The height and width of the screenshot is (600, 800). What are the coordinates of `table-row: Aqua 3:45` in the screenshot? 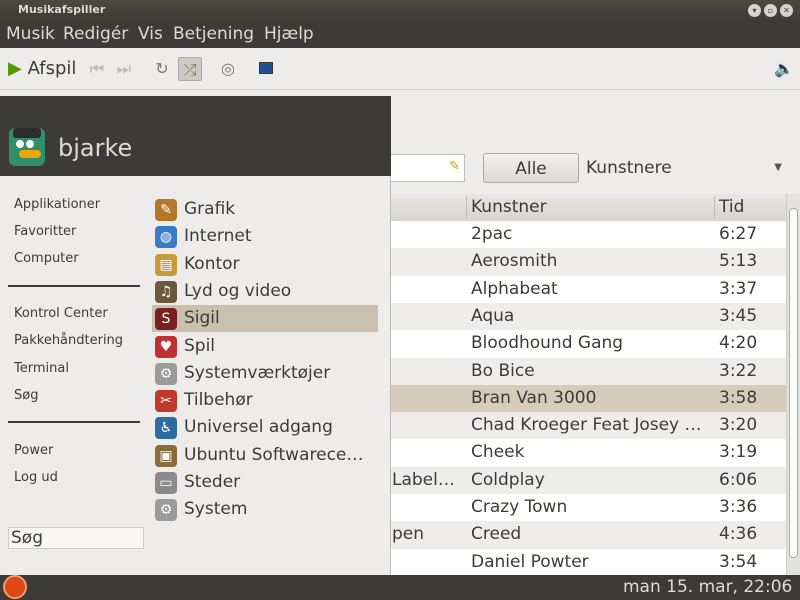 It's located at (588, 316).